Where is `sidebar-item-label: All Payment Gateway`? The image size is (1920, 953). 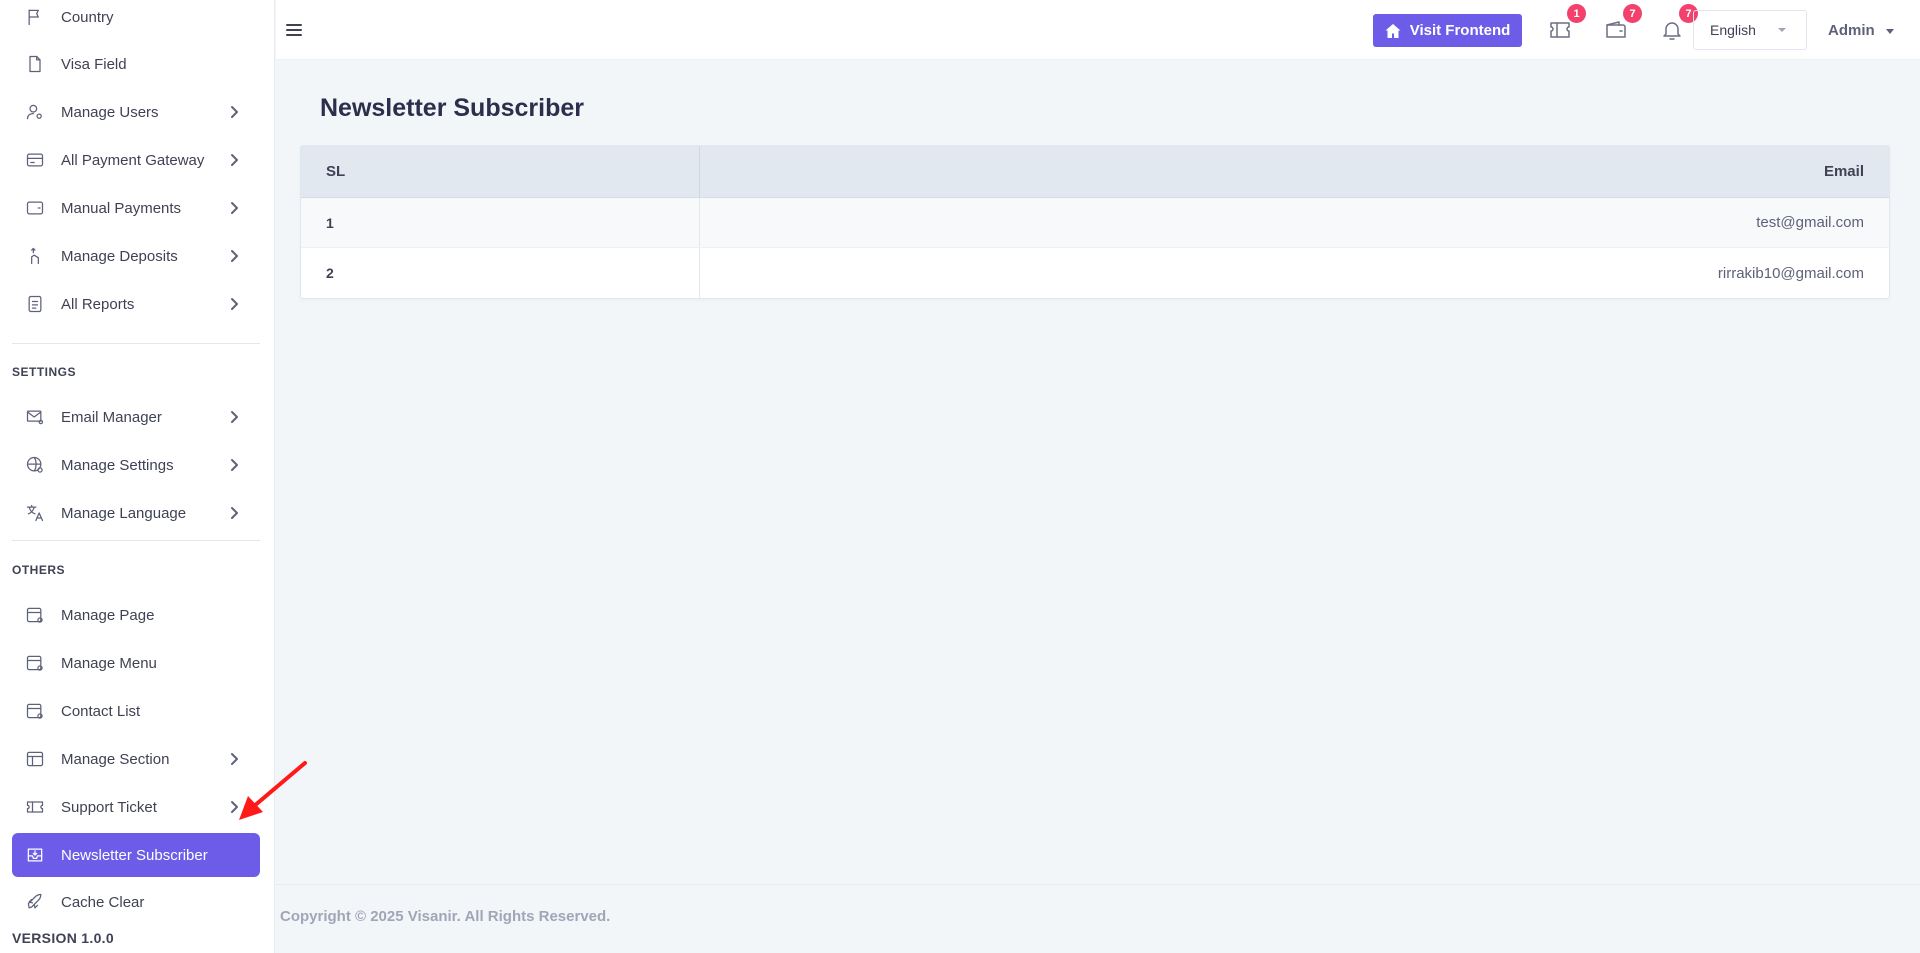
sidebar-item-label: All Payment Gateway is located at coordinates (133, 160).